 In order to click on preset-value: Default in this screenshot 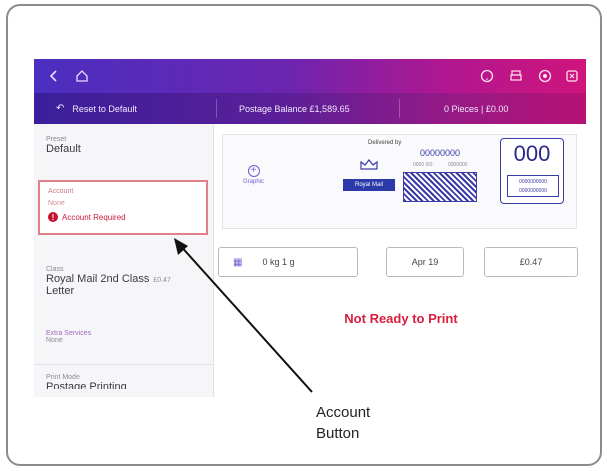, I will do `click(63, 149)`.